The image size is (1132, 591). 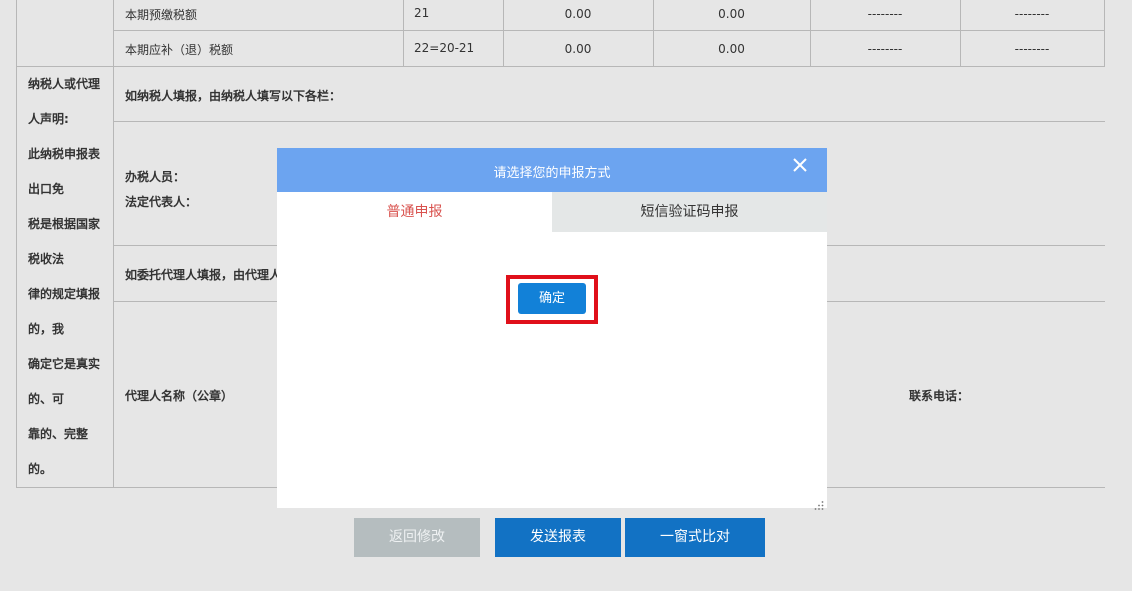 What do you see at coordinates (155, 177) in the screenshot?
I see `handler-label: 办税人员：` at bounding box center [155, 177].